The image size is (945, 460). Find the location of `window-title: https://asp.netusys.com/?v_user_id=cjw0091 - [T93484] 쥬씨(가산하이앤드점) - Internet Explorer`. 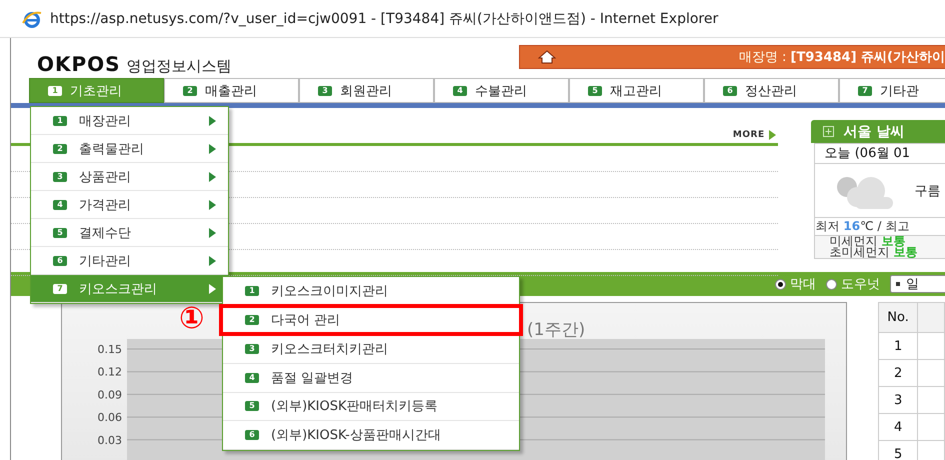

window-title: https://asp.netusys.com/?v_user_id=cjw0091 - [T93484] 쥬씨(가산하이앤드점) - Internet Explorer is located at coordinates (384, 19).